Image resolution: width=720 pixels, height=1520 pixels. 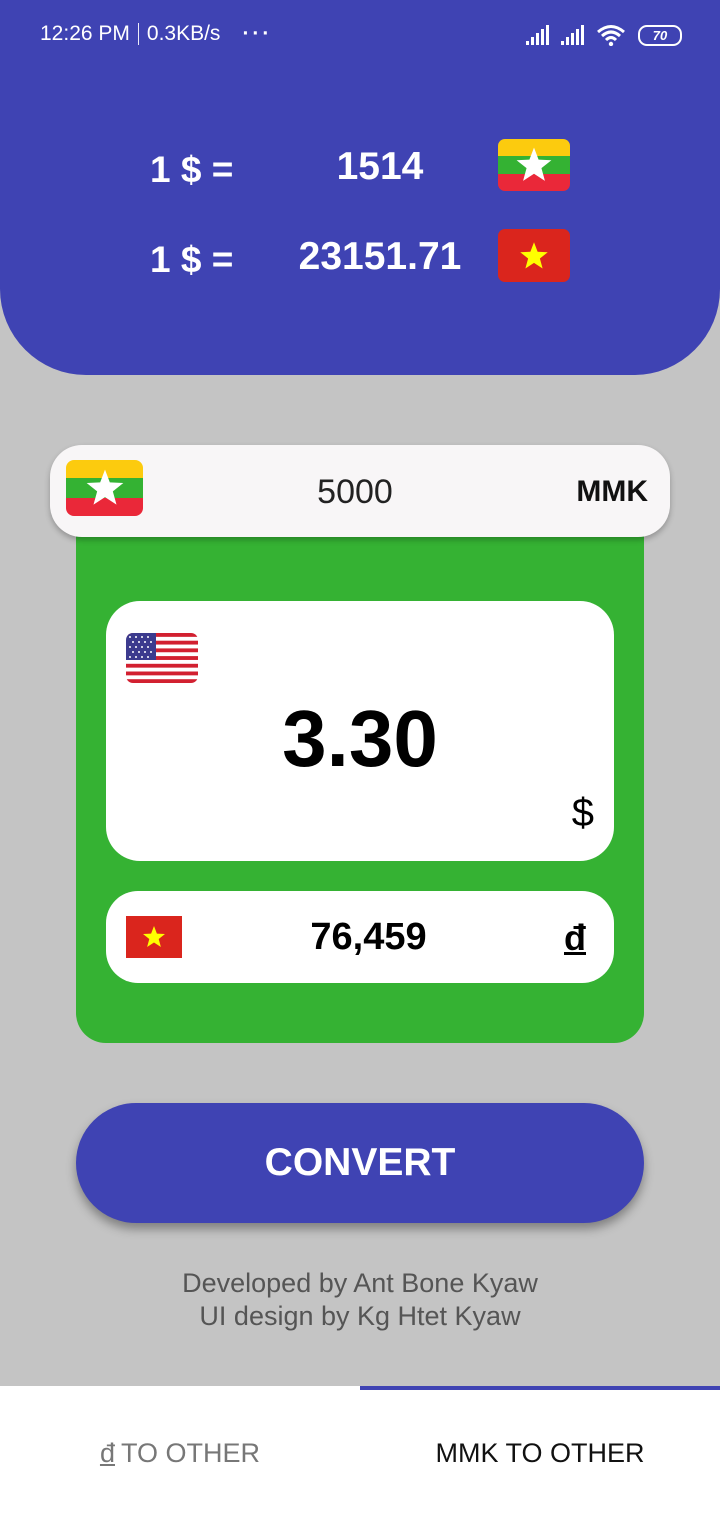 I want to click on status-bar: 12:26 PM 0.3KB/s ··· 70, so click(x=360, y=35).